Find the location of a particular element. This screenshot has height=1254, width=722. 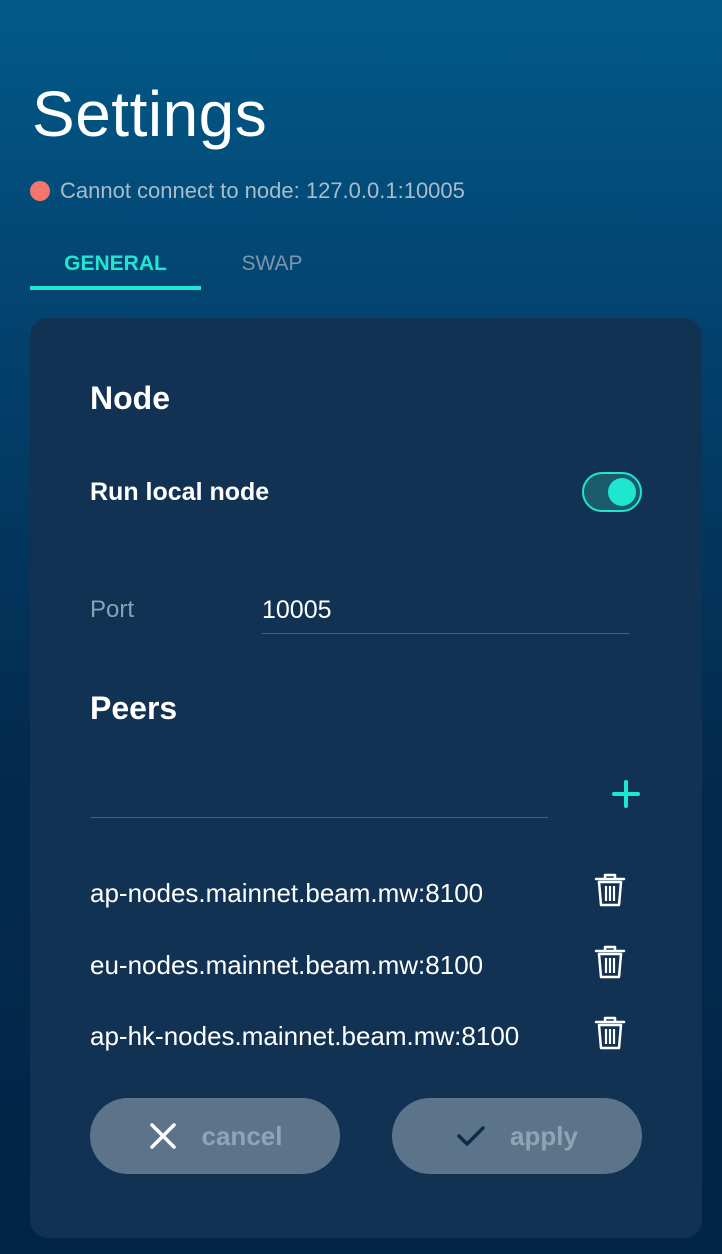

port-input is located at coordinates (446, 611).